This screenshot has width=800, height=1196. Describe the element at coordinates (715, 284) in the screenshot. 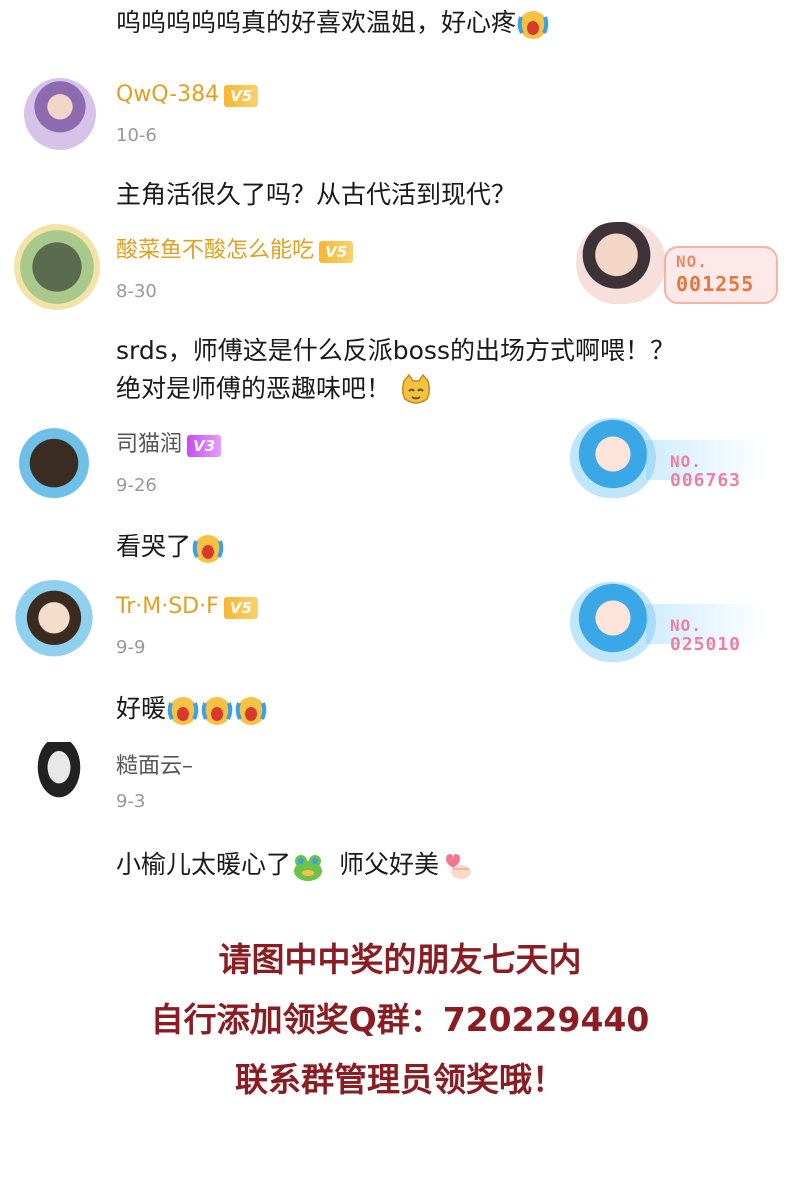

I see `fan-card-number: 001255` at that location.